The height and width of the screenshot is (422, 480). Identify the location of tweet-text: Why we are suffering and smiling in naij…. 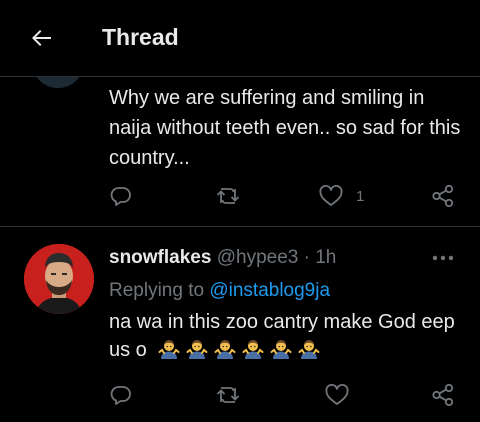
(285, 128).